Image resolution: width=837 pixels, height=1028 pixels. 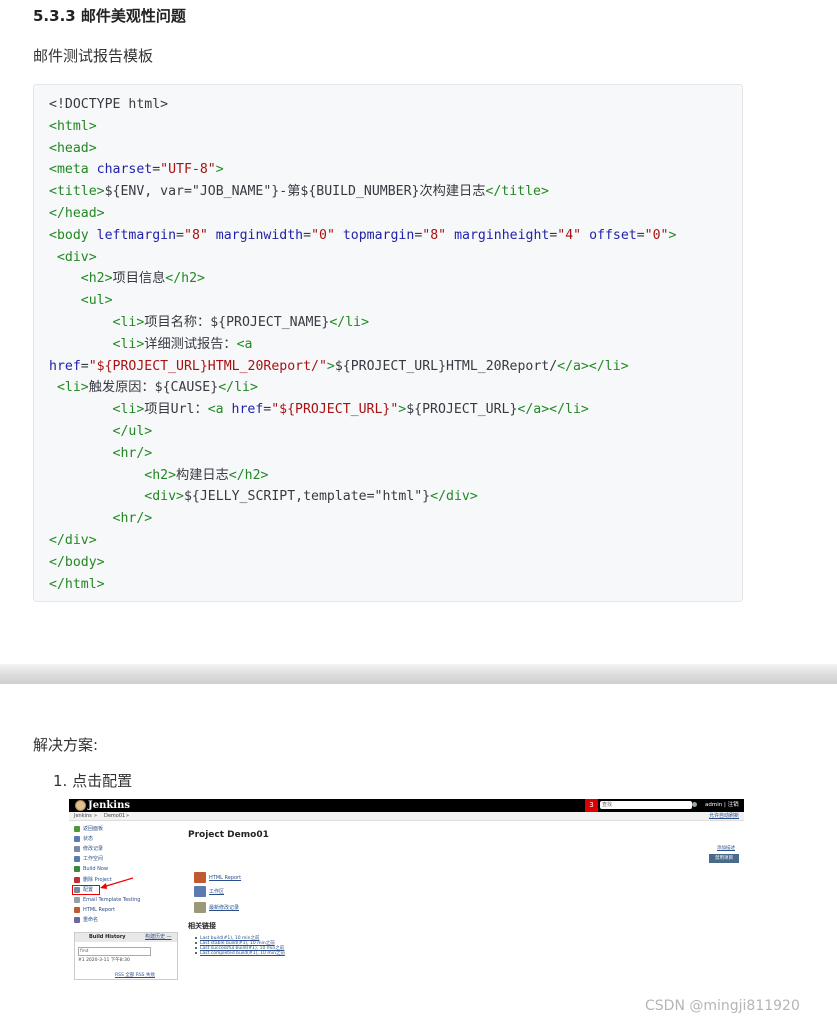 I want to click on code-line: <li>项目名称：${PROJECT_NAME}</li>, so click(x=394, y=323).